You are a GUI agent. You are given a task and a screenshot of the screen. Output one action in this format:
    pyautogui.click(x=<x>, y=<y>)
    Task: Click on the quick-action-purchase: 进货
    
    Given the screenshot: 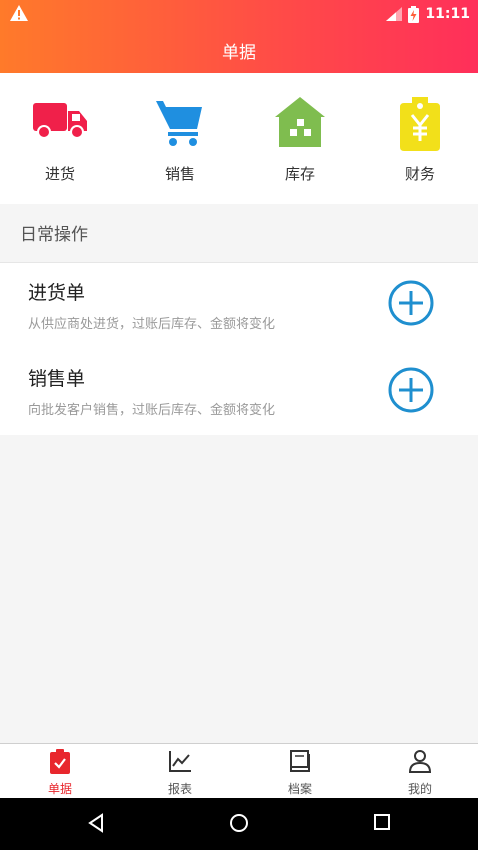 What is the action you would take?
    pyautogui.click(x=60, y=138)
    